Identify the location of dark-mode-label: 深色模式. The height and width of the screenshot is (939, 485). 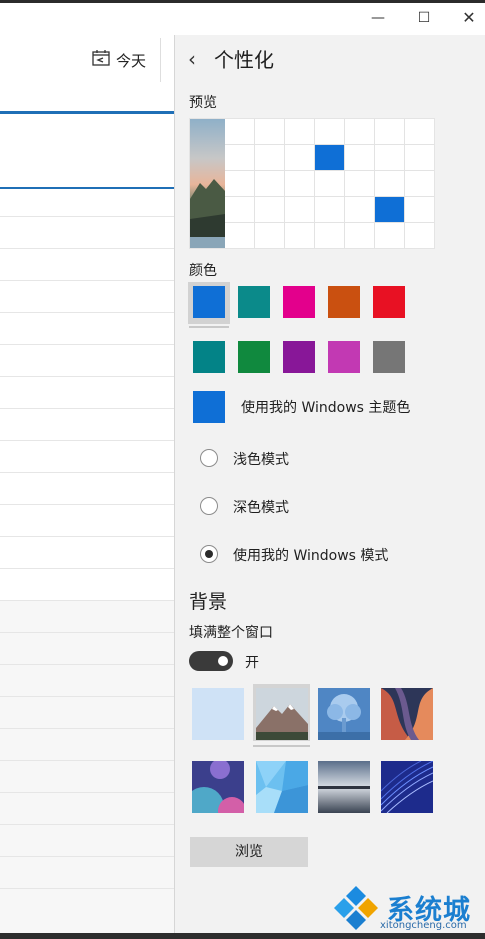
(261, 507).